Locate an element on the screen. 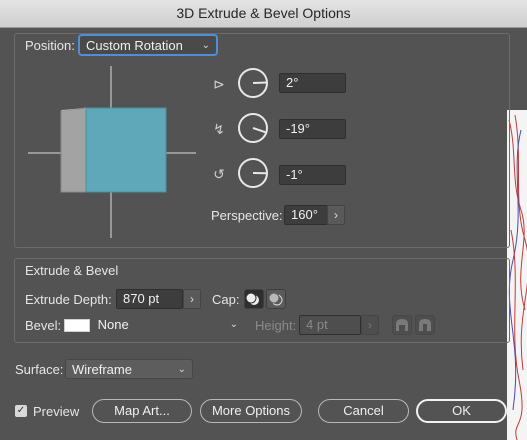 The height and width of the screenshot is (440, 527). z-rotation-dial-hand is located at coordinates (259, 173).